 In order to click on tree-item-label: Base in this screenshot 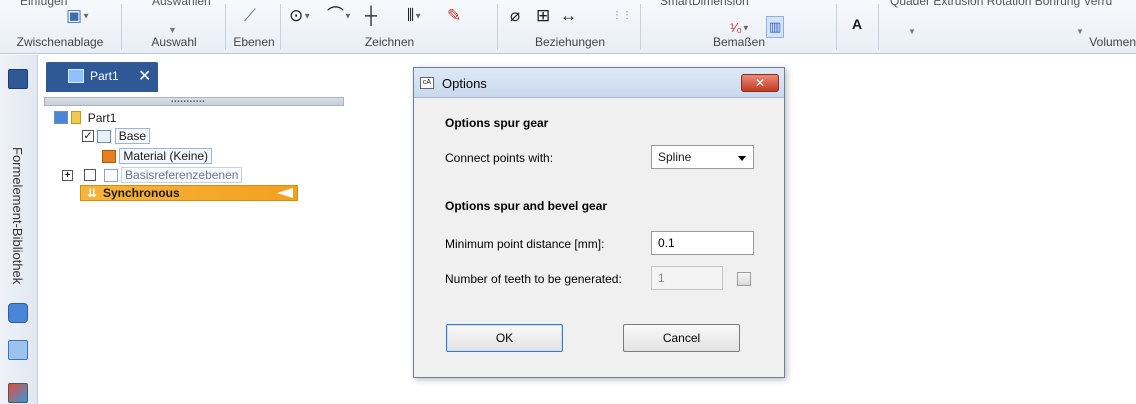, I will do `click(132, 136)`.